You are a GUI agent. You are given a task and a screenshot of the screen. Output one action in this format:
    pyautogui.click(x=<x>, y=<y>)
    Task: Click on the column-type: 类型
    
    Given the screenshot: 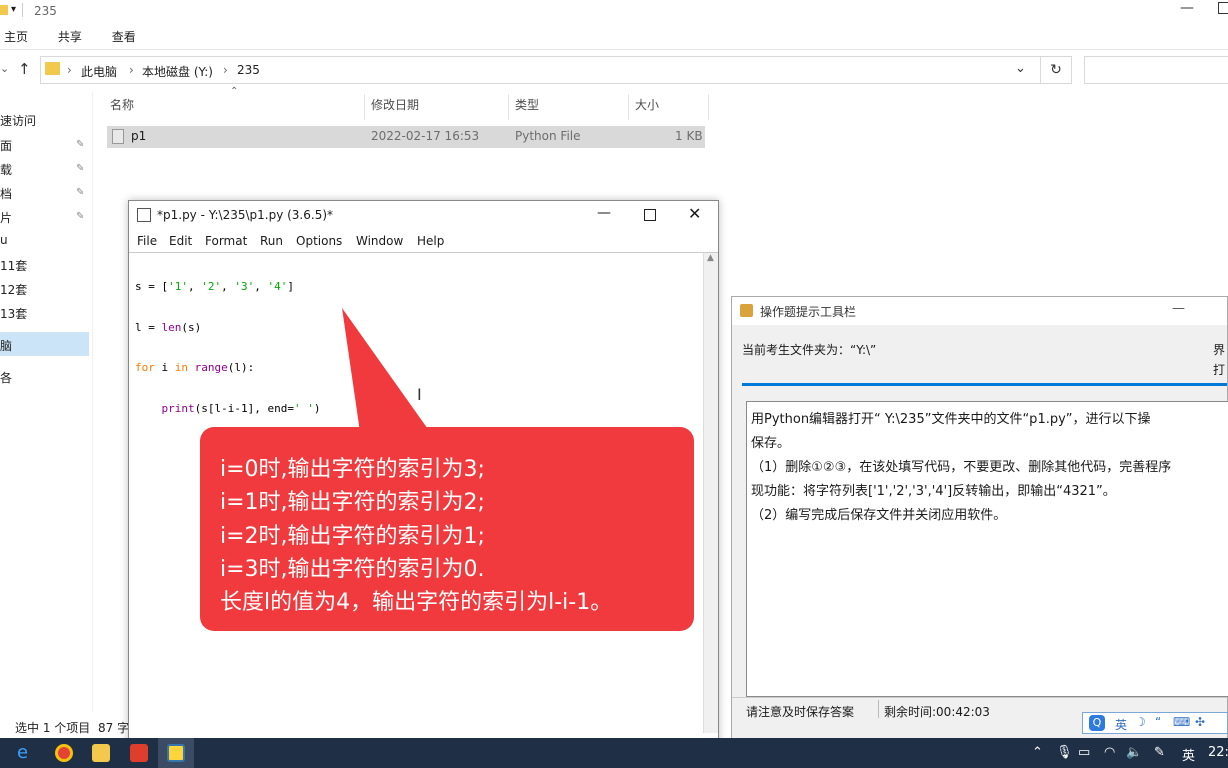 What is the action you would take?
    pyautogui.click(x=527, y=107)
    